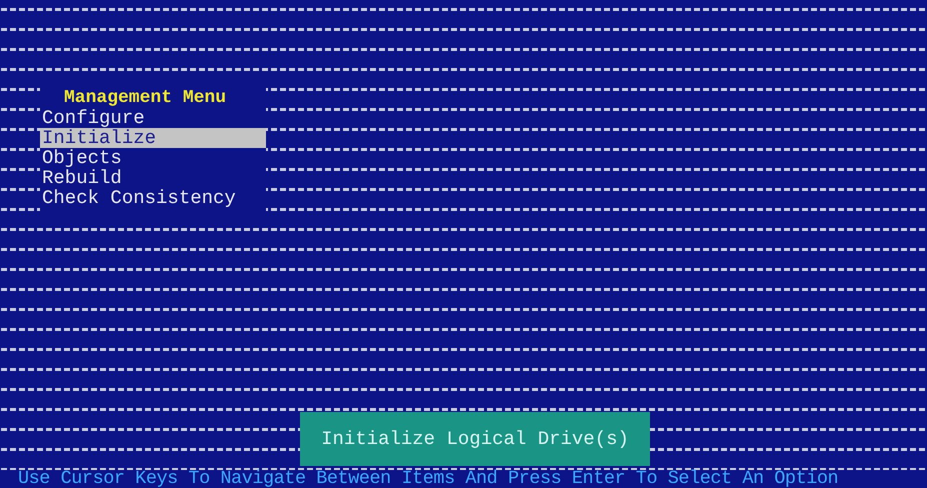  Describe the element at coordinates (153, 158) in the screenshot. I see `menu-item: Objects` at that location.